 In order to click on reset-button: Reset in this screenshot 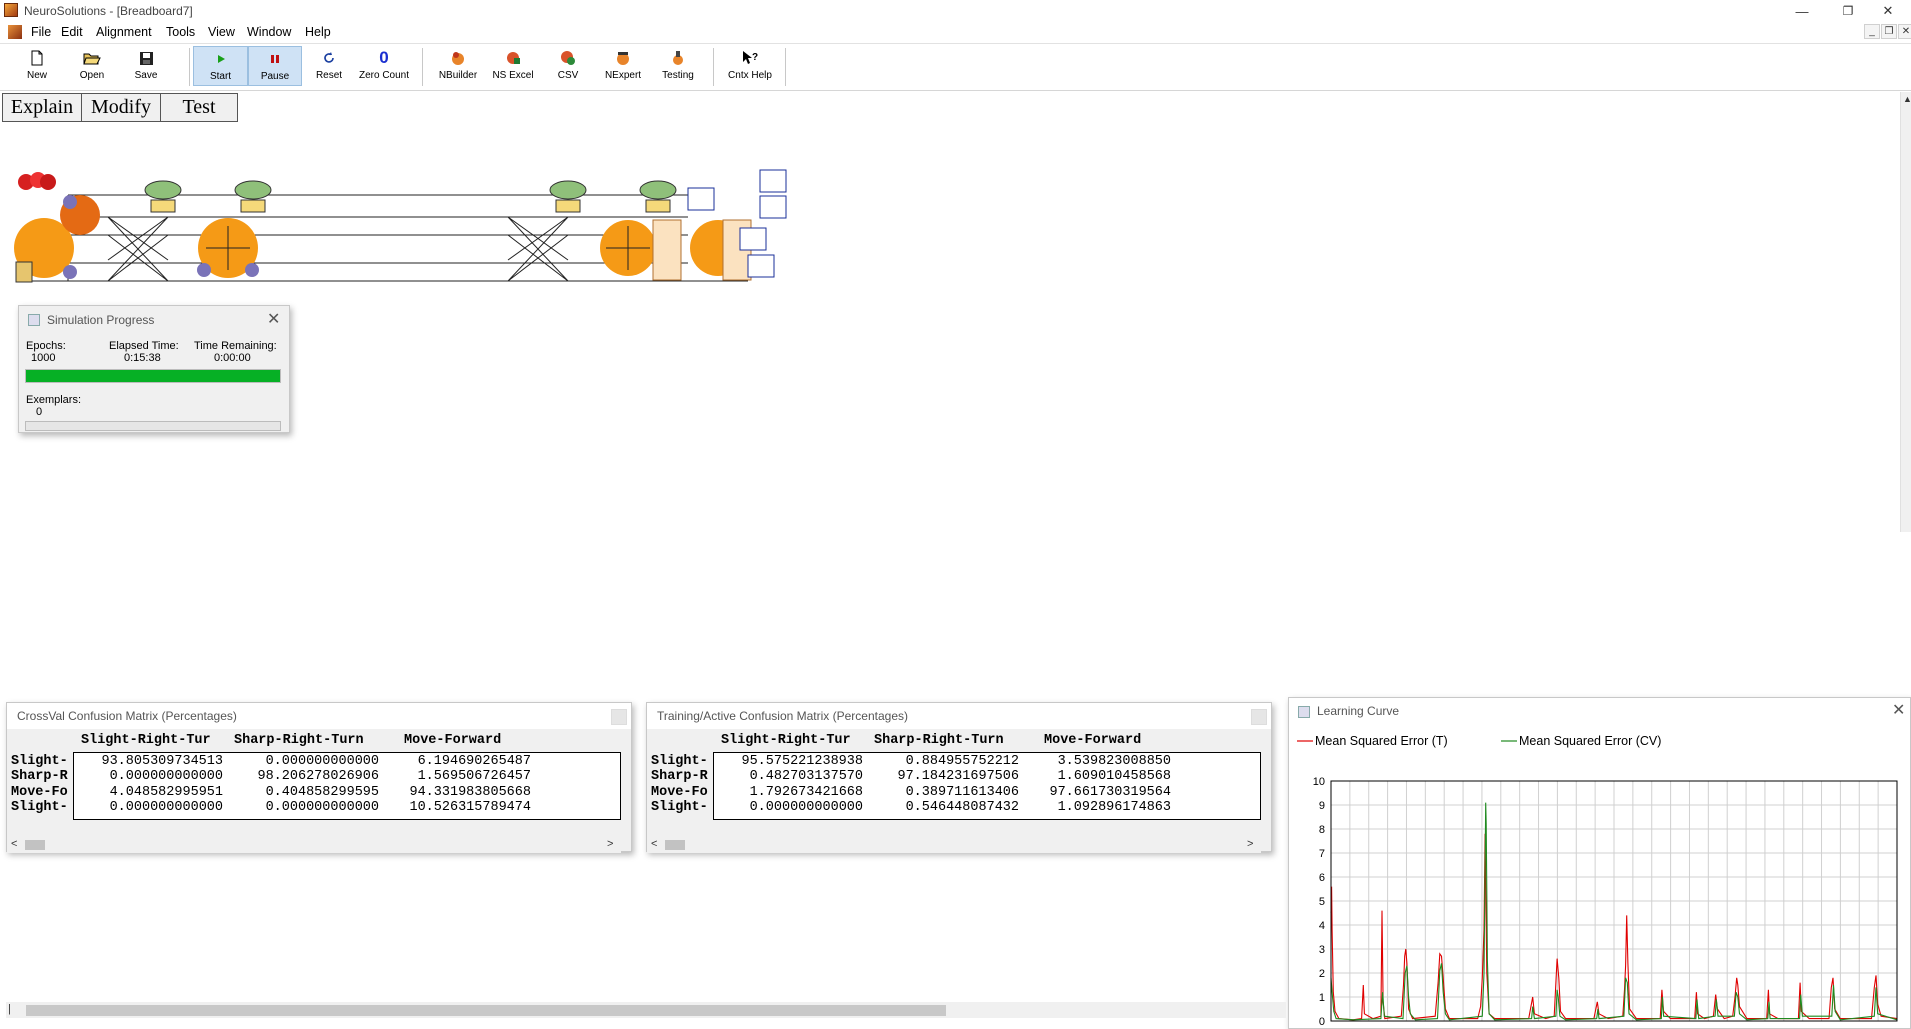, I will do `click(329, 66)`.